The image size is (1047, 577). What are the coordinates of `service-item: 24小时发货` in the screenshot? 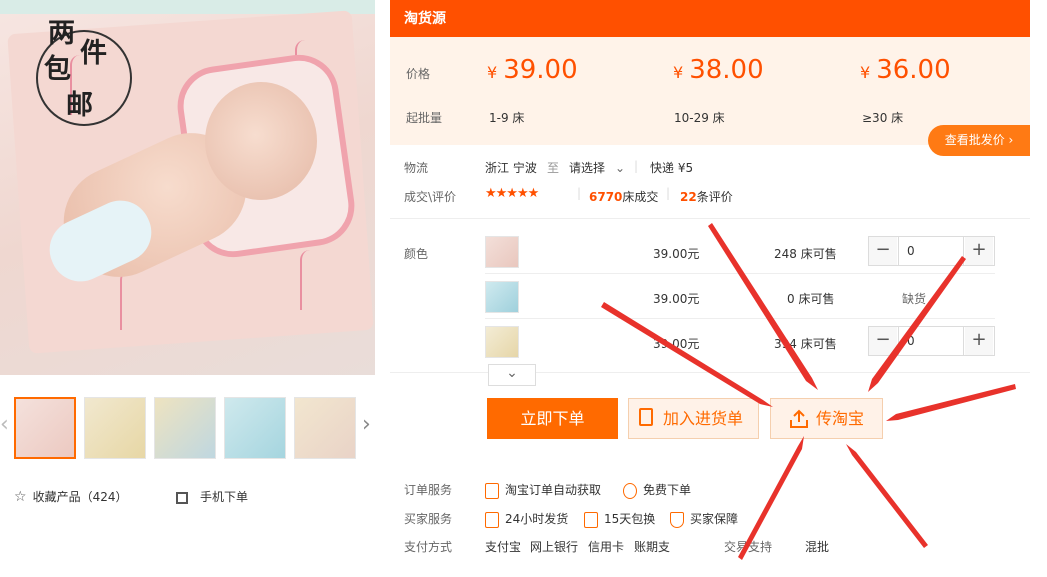 It's located at (526, 519).